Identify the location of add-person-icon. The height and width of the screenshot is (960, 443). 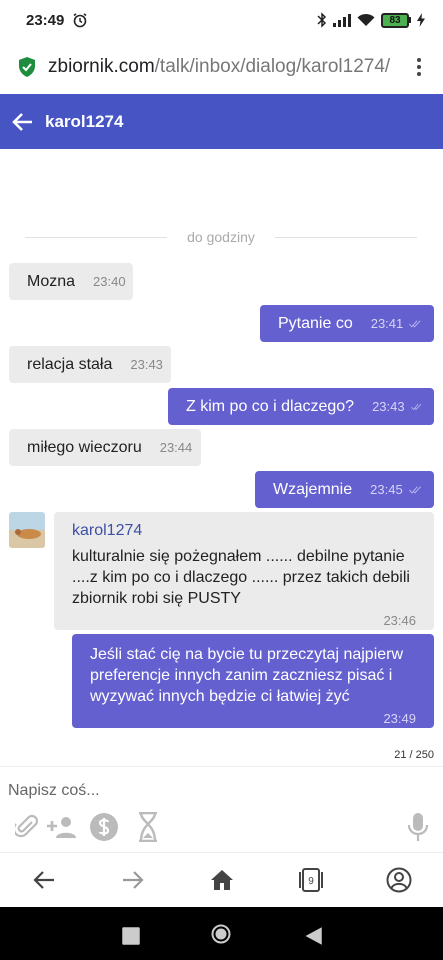
(61, 827).